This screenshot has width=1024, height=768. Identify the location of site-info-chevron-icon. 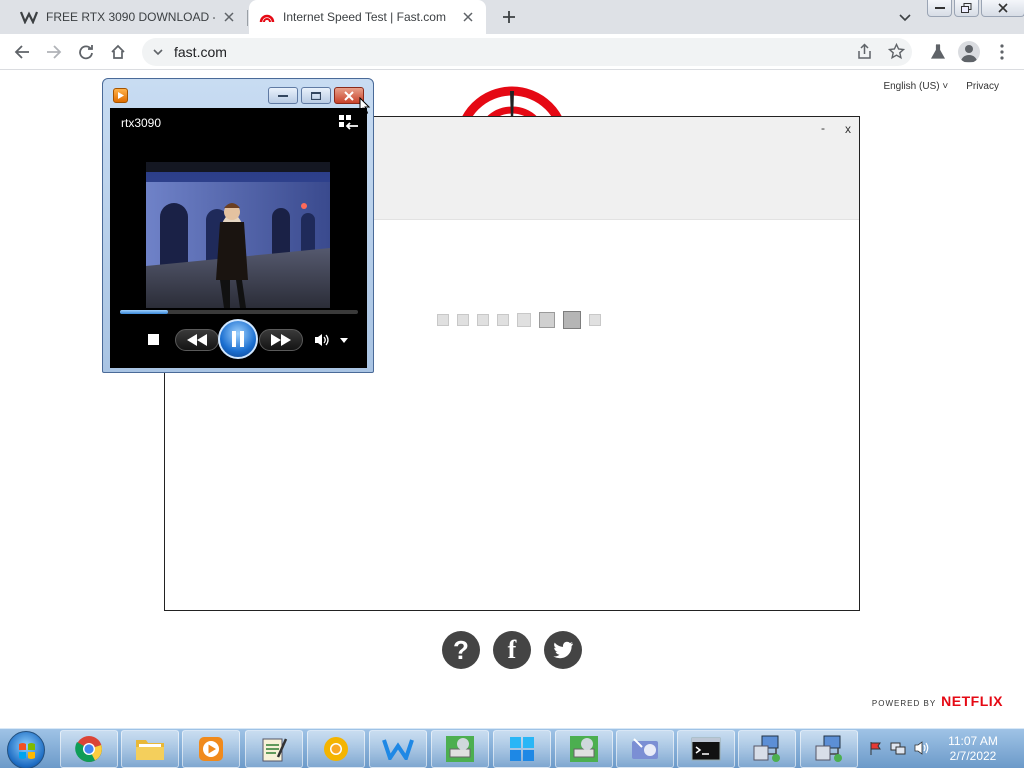
(158, 52).